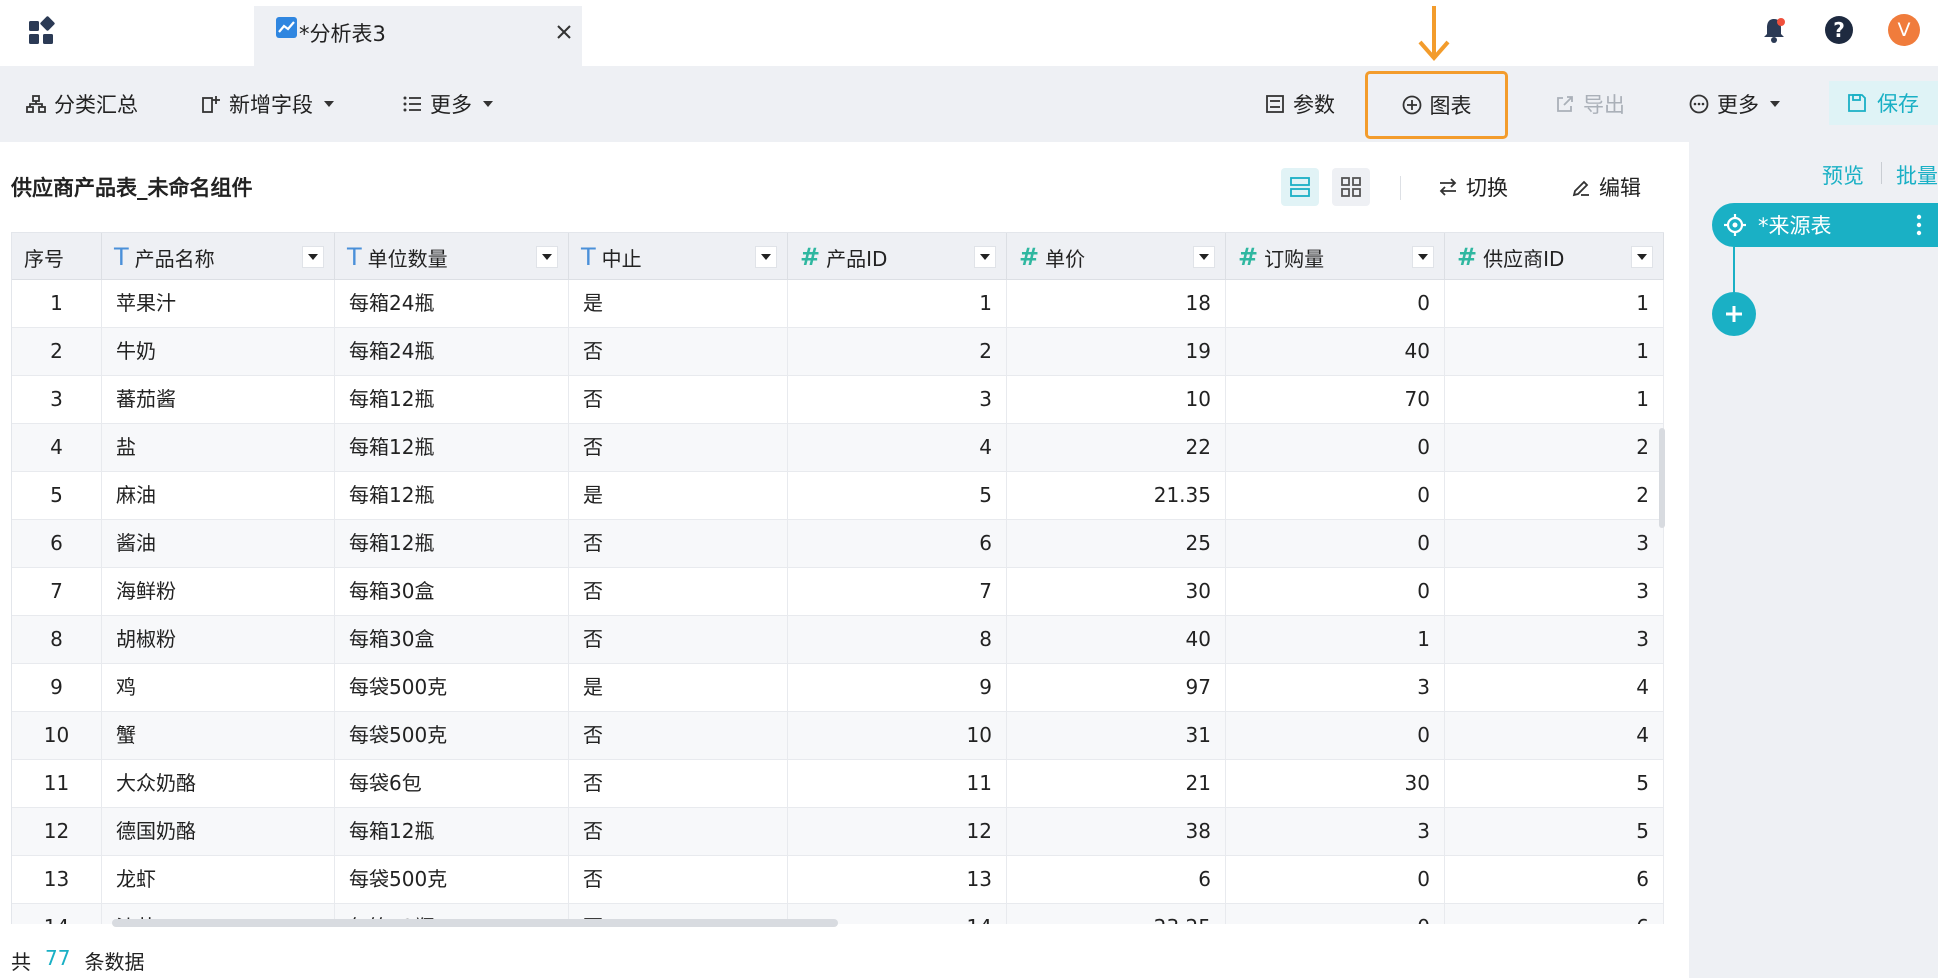 The width and height of the screenshot is (1938, 978). I want to click on table-row: 8 胡椒粉 每箱30盒否 8 40 1 3, so click(838, 640).